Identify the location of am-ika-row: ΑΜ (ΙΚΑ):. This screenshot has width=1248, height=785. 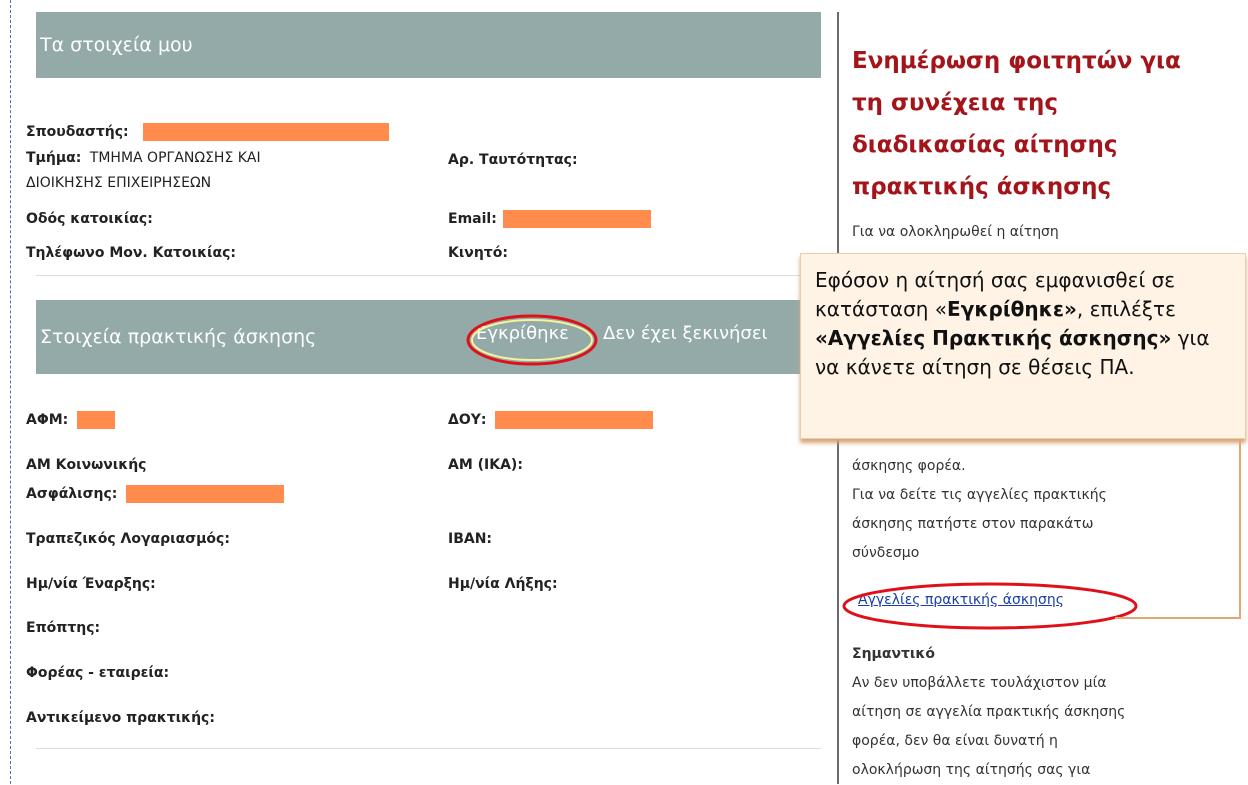
(485, 465).